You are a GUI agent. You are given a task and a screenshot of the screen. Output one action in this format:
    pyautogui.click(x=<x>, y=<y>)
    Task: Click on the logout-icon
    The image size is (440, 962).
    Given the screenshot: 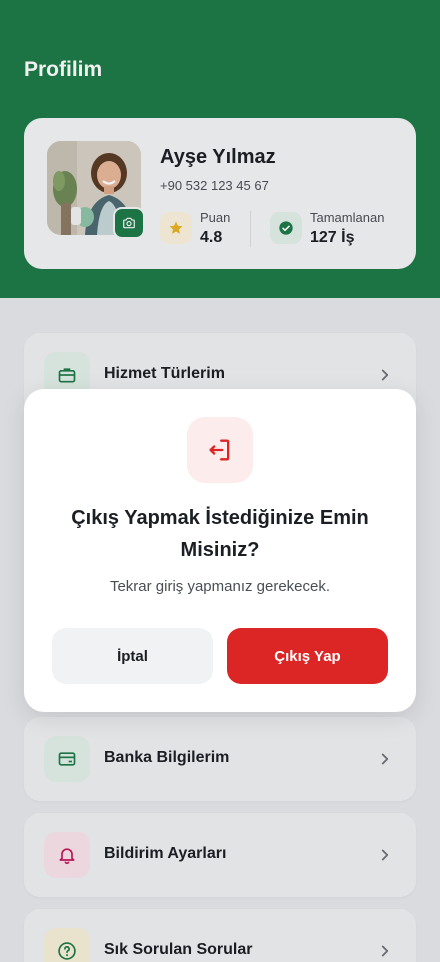 What is the action you would take?
    pyautogui.click(x=219, y=450)
    